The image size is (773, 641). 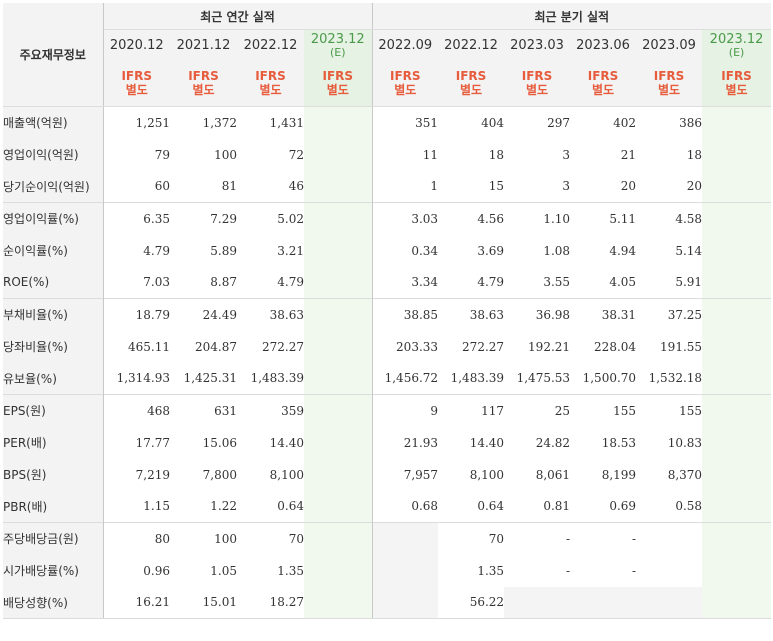 I want to click on row-label: BPS(원), so click(x=53, y=474).